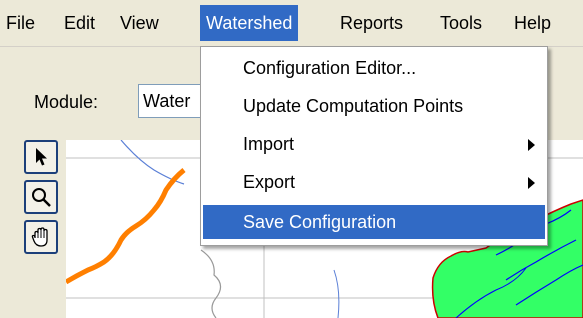 Image resolution: width=583 pixels, height=318 pixels. What do you see at coordinates (211, 283) in the screenshot?
I see `subbasin-boundary-line` at bounding box center [211, 283].